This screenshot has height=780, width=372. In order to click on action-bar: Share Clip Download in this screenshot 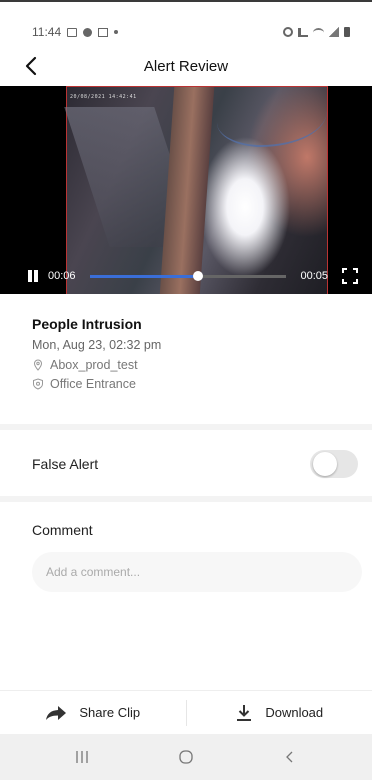, I will do `click(186, 712)`.